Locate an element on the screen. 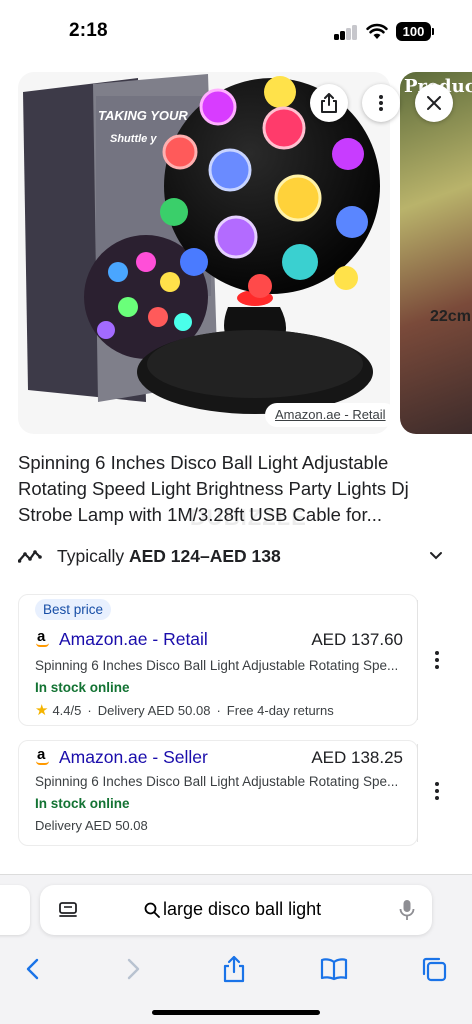 The width and height of the screenshot is (472, 1024). share-button is located at coordinates (234, 969).